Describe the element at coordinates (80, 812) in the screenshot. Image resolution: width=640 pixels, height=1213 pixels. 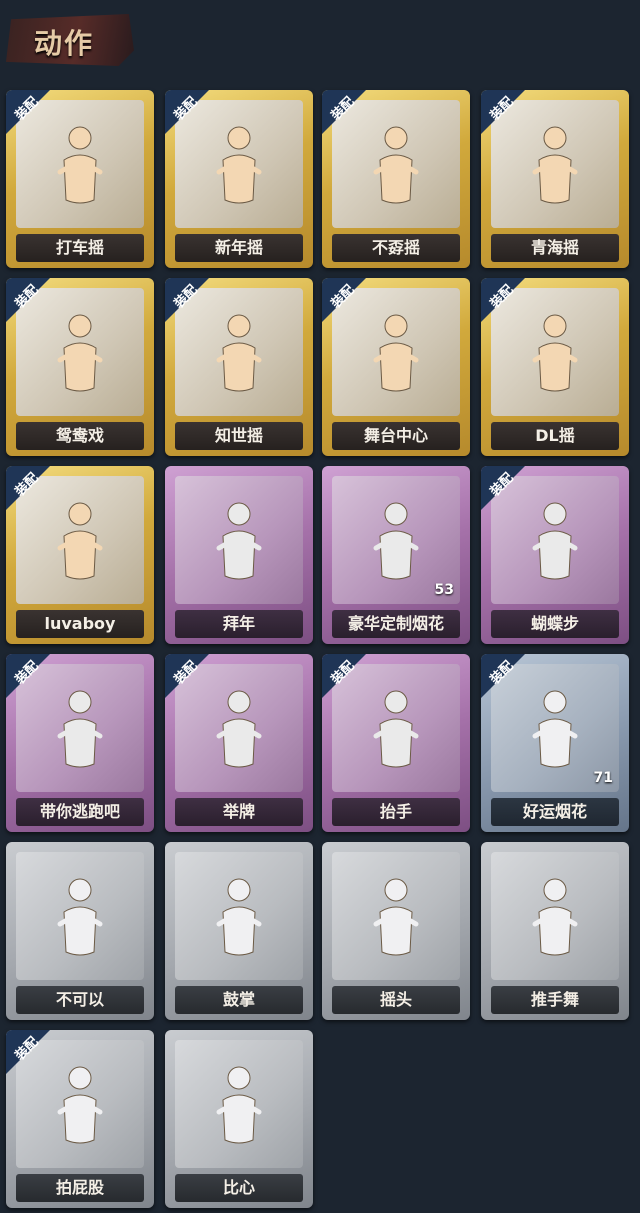
I see `emote-name-label: 带你逃跑吧` at that location.